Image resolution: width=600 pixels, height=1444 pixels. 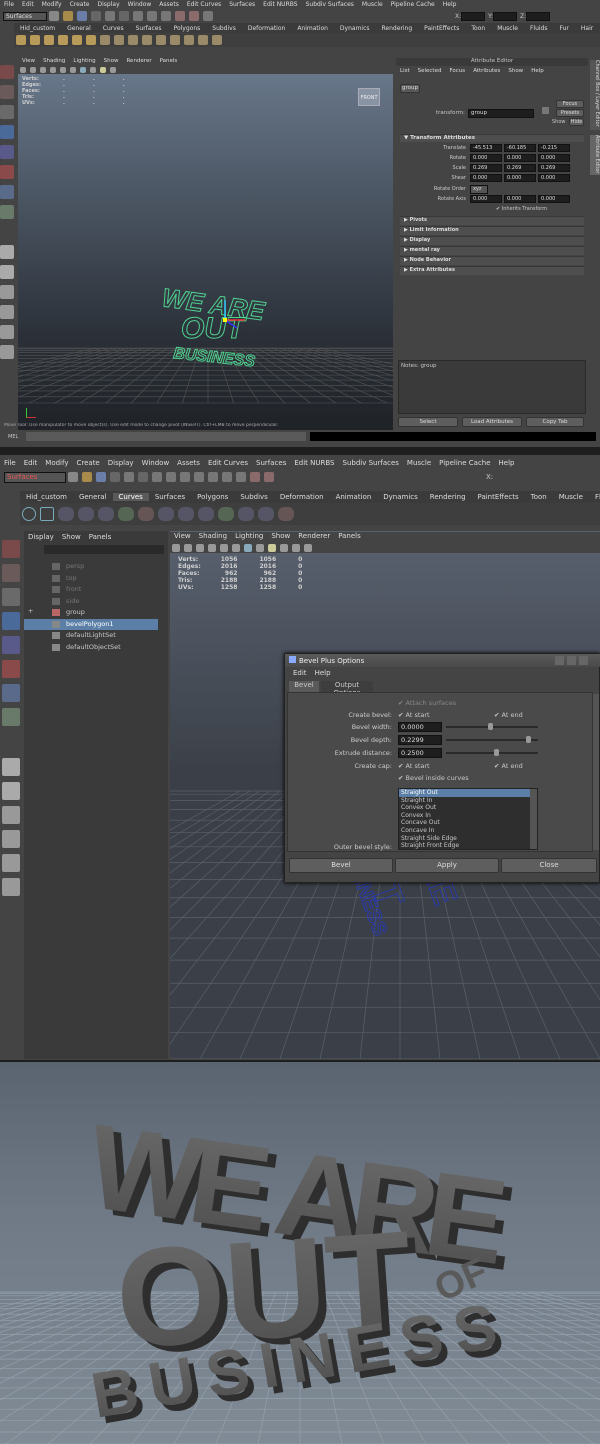 I want to click on construction-history-icon, so click(x=241, y=477).